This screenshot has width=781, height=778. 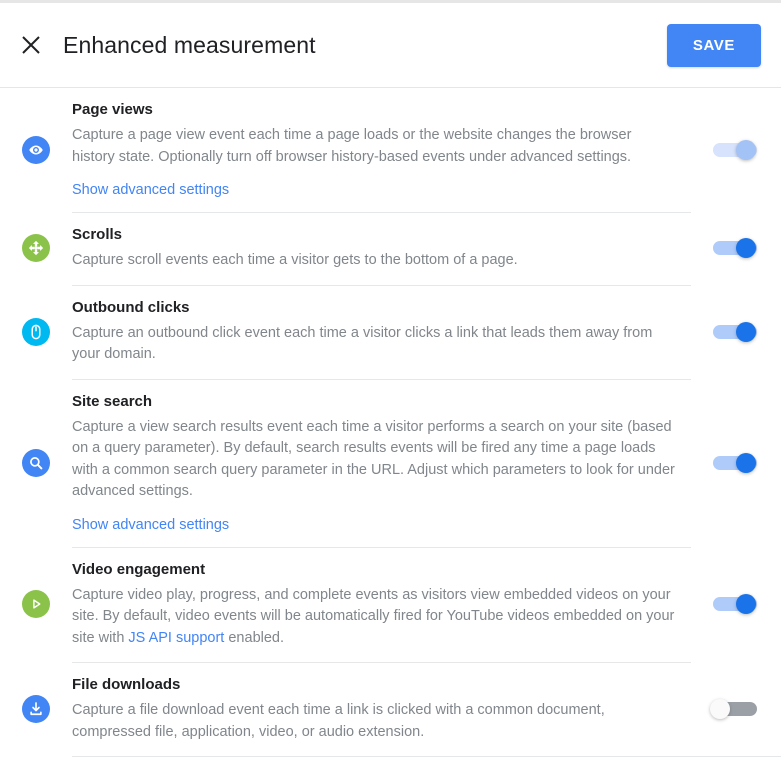 I want to click on toggle-site-search, so click(x=736, y=462).